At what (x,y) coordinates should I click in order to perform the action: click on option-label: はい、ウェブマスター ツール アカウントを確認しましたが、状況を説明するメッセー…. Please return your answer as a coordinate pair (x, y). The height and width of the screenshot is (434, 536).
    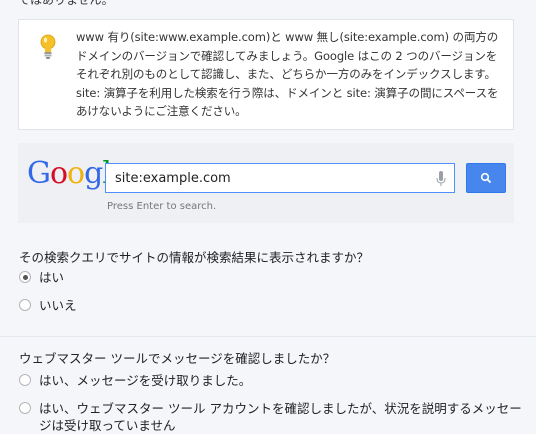
    Looking at the image, I should click on (280, 417).